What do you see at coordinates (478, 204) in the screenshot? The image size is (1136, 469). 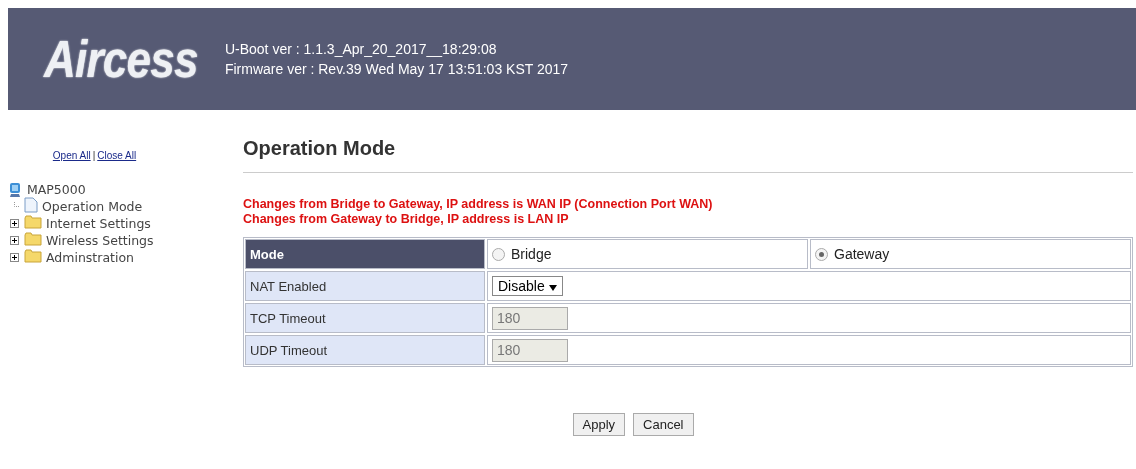 I see `warning-text: Changes from Bridge to Gateway, IP address is WAN IP (Connection Port WAN)` at bounding box center [478, 204].